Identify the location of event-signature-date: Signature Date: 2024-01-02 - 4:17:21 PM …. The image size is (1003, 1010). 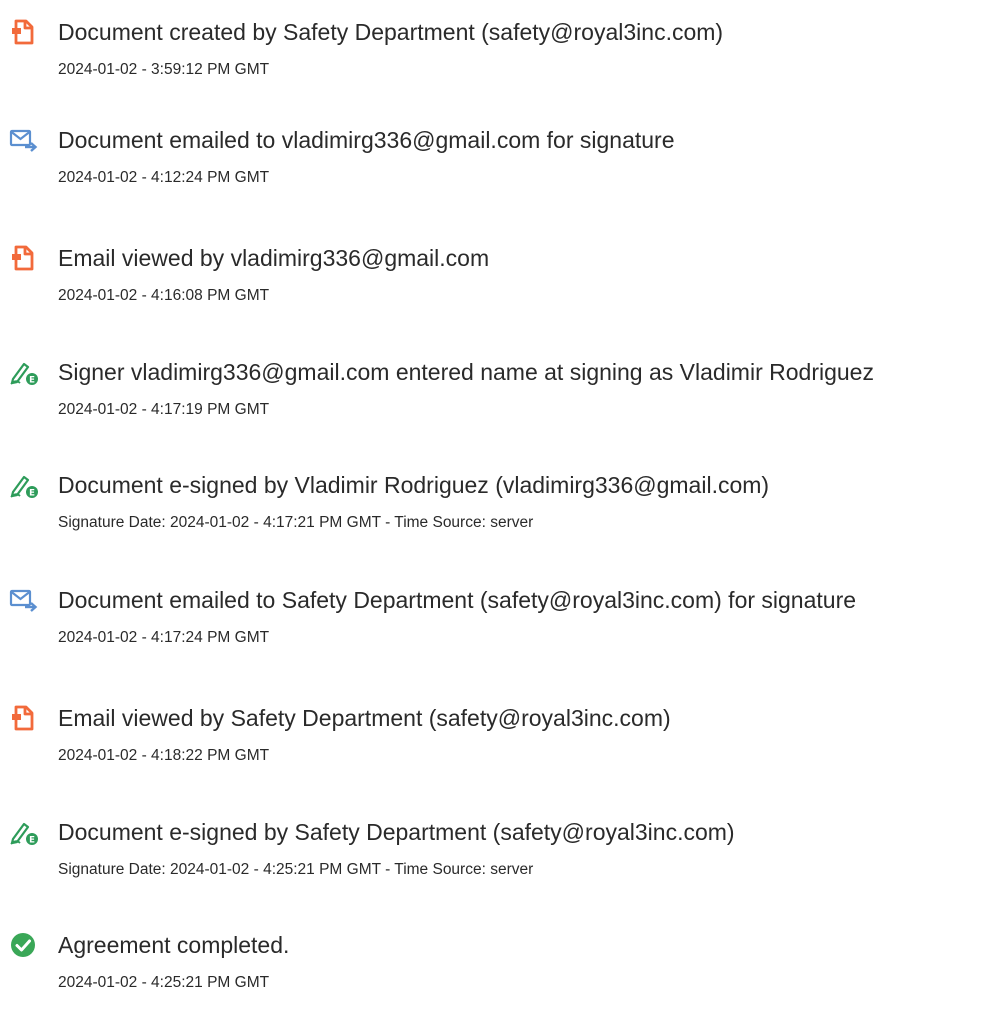
(296, 522).